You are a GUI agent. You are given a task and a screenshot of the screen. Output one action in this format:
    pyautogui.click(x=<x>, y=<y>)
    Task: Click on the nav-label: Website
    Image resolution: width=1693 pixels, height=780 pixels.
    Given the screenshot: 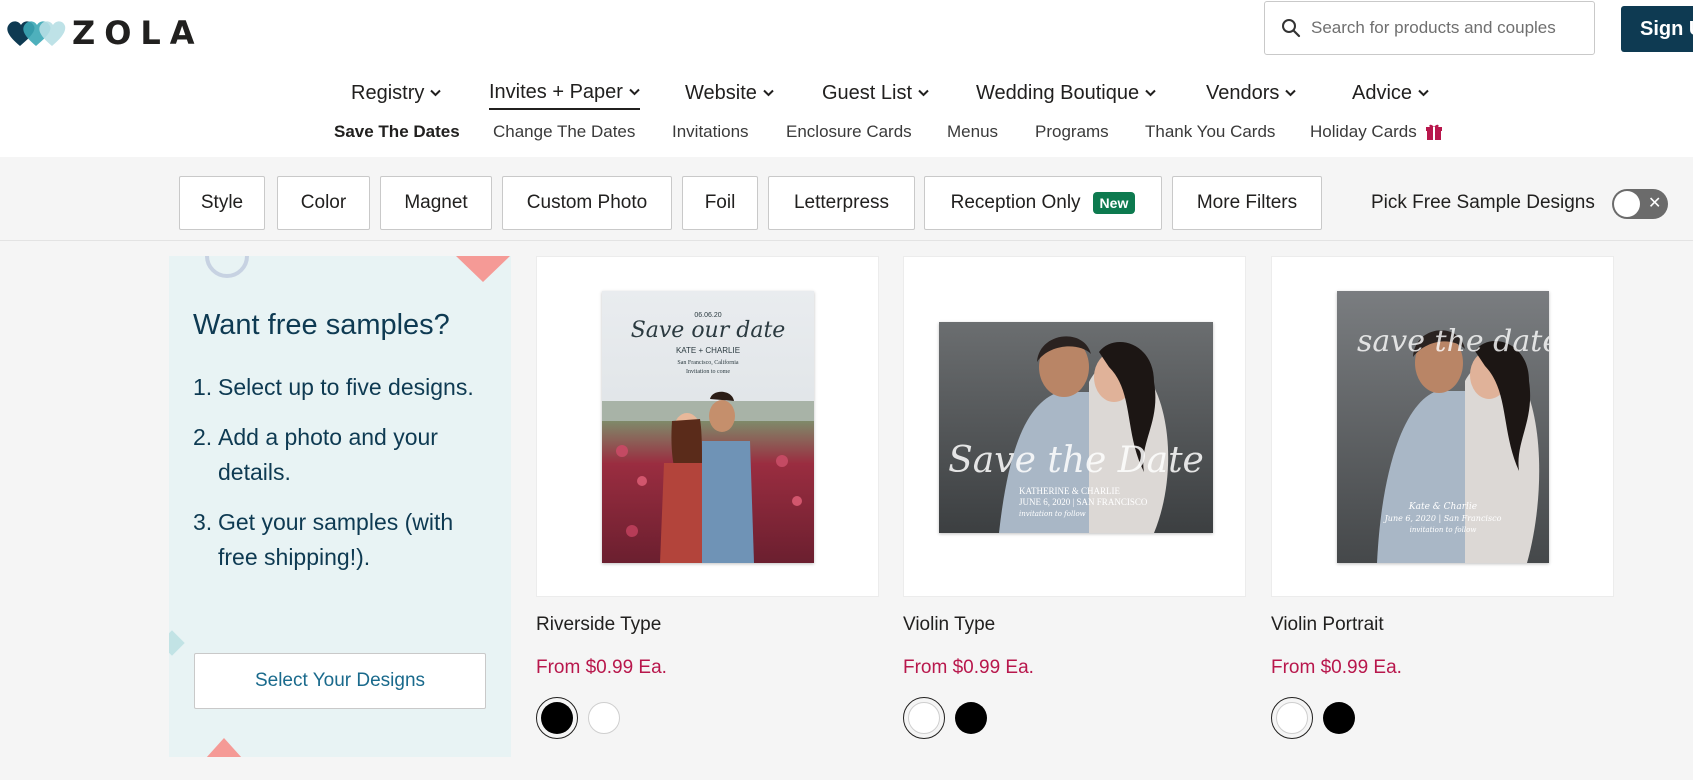 What is the action you would take?
    pyautogui.click(x=721, y=92)
    